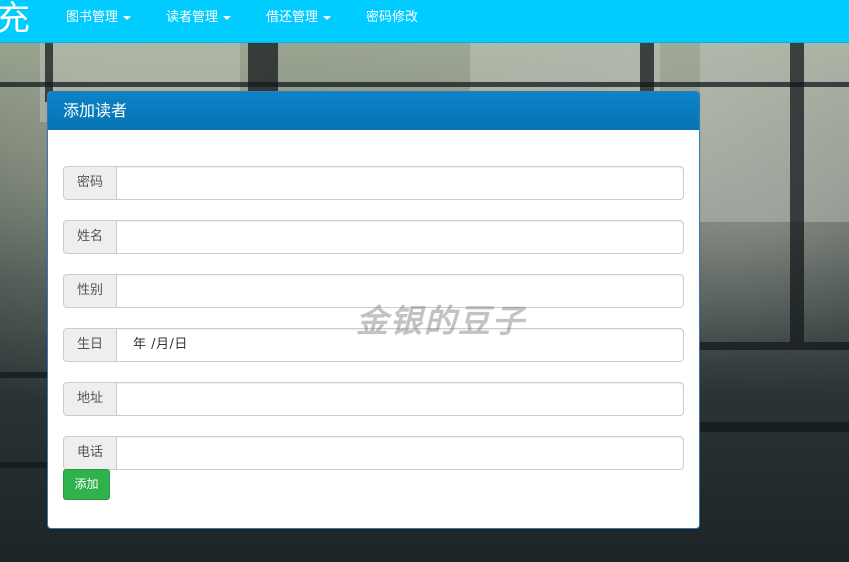 The image size is (849, 562). Describe the element at coordinates (160, 344) in the screenshot. I see `birthday-date-placeholder: 年 /月/日` at that location.